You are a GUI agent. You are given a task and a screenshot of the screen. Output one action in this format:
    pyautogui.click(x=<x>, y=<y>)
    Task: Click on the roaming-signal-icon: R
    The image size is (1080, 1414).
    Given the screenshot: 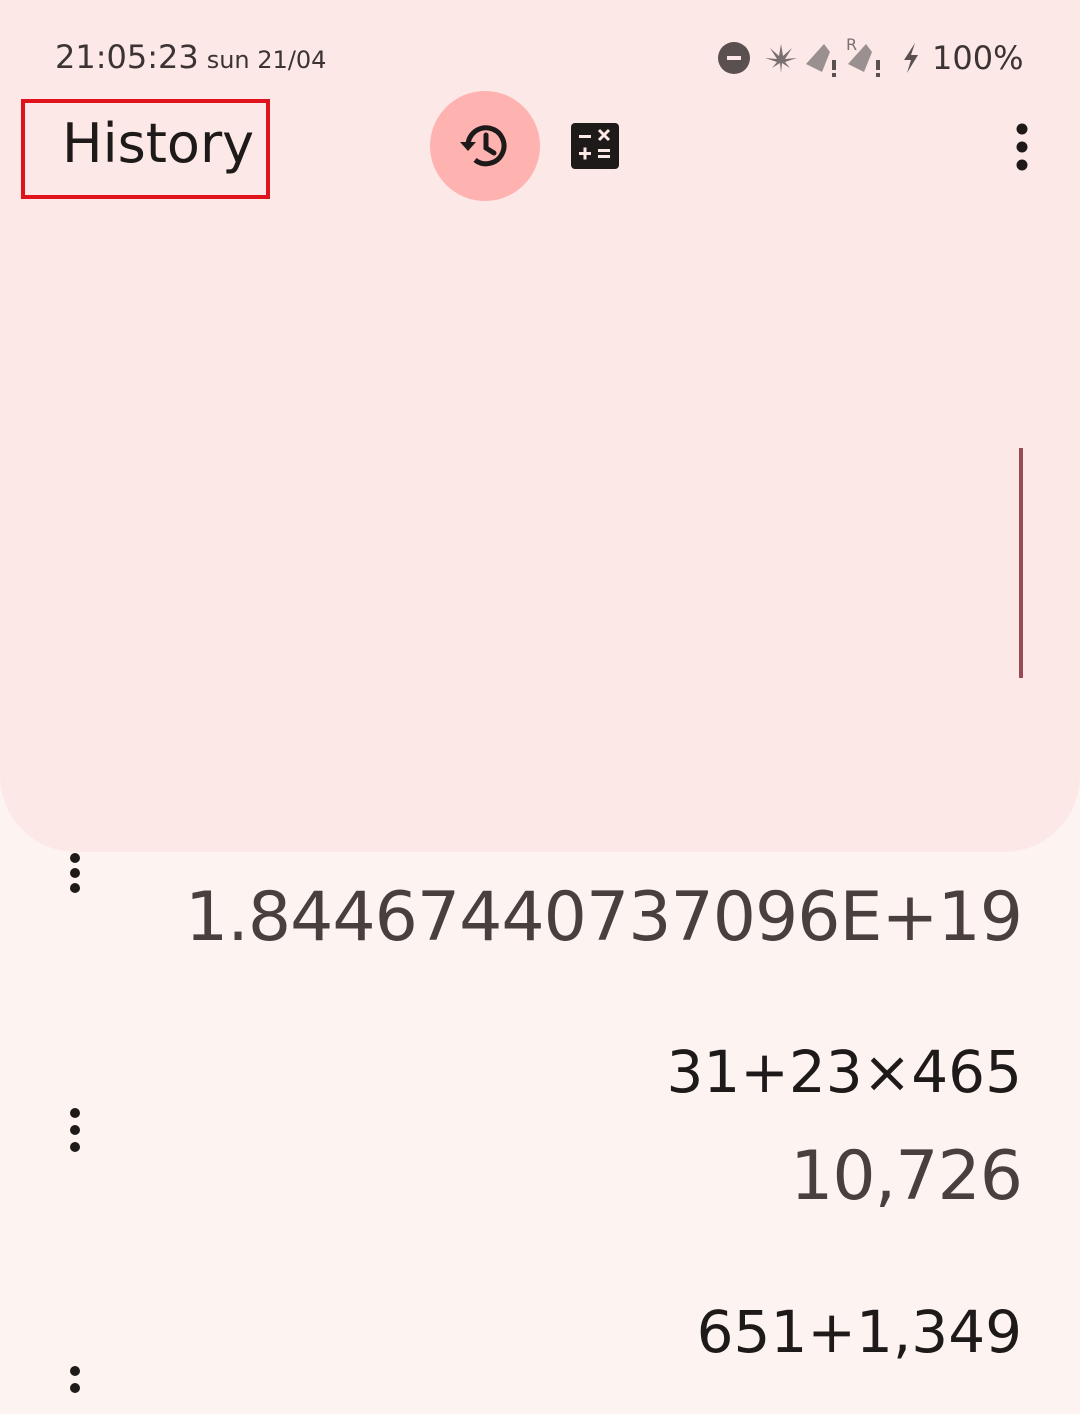 What is the action you would take?
    pyautogui.click(x=863, y=56)
    